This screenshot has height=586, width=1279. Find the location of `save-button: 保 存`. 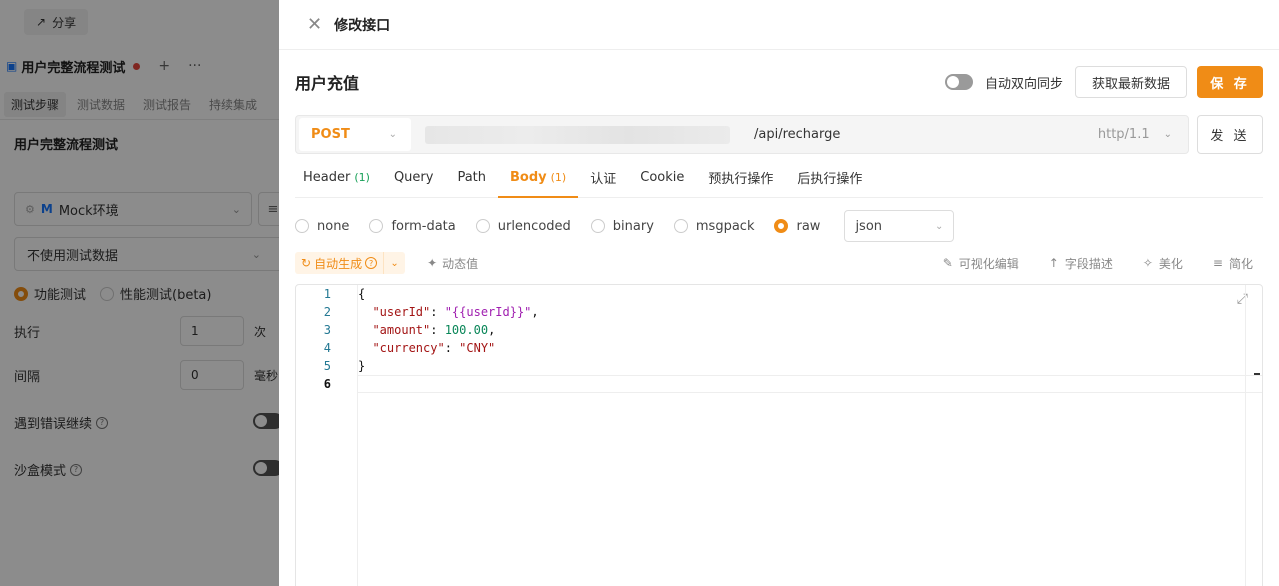

save-button: 保 存 is located at coordinates (1230, 82).